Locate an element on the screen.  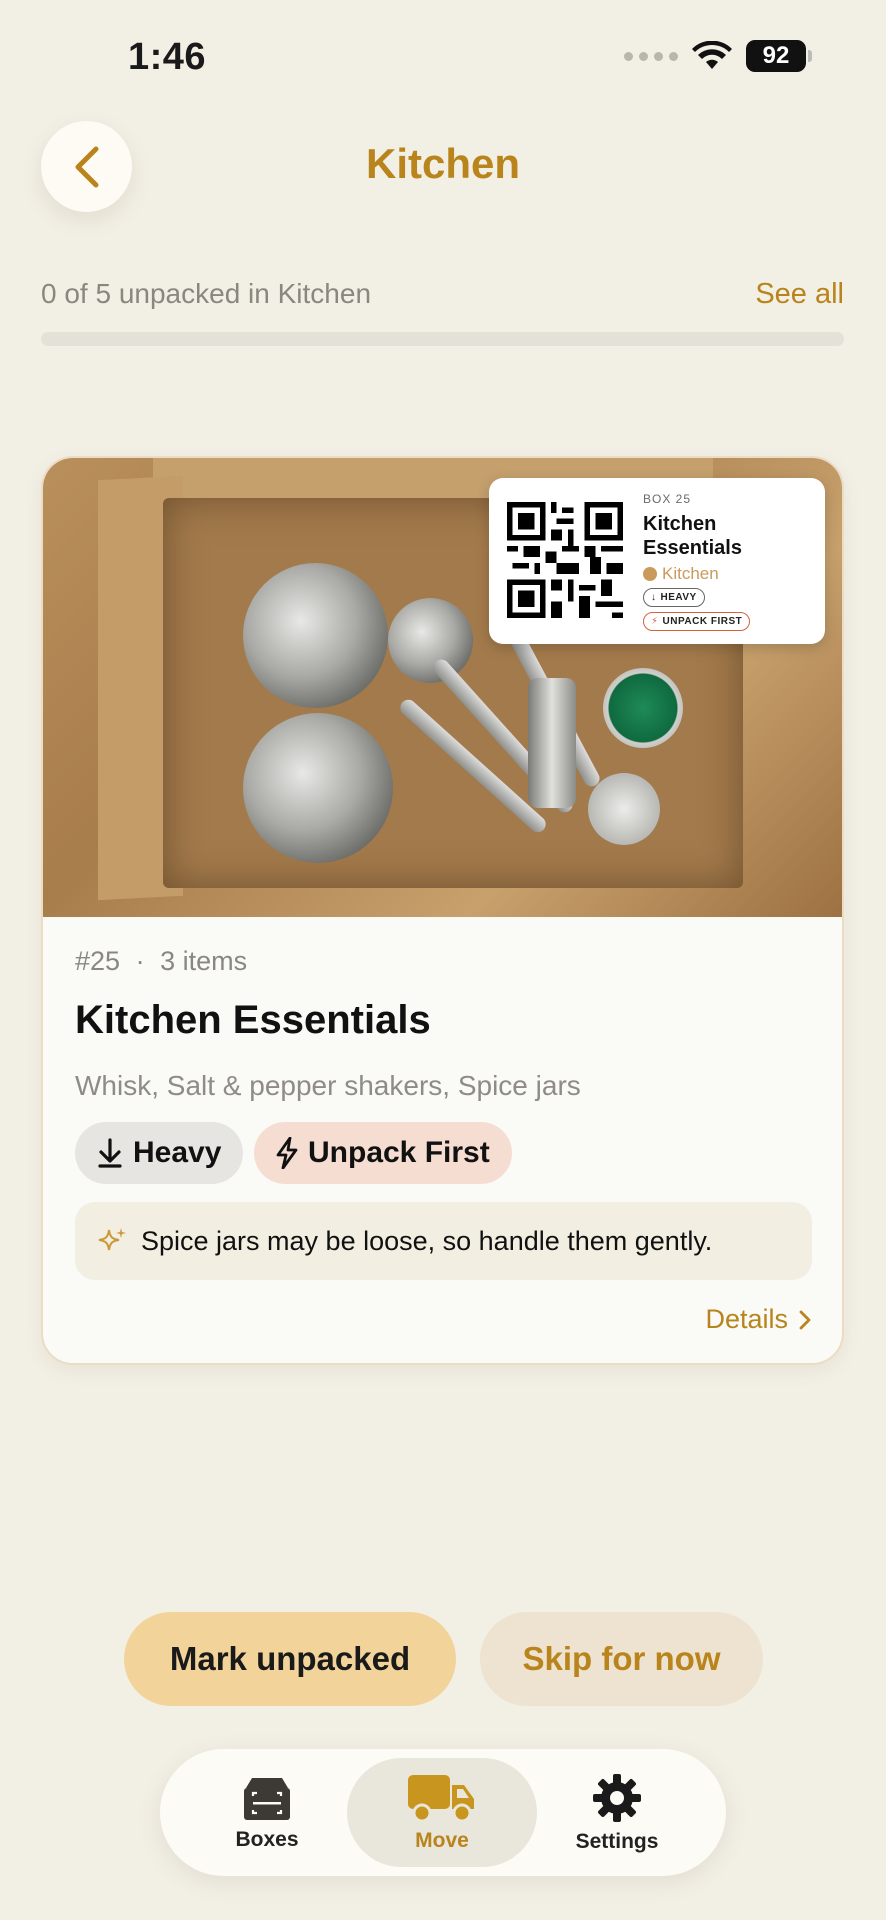
tab-boxes: Boxes is located at coordinates (267, 1812).